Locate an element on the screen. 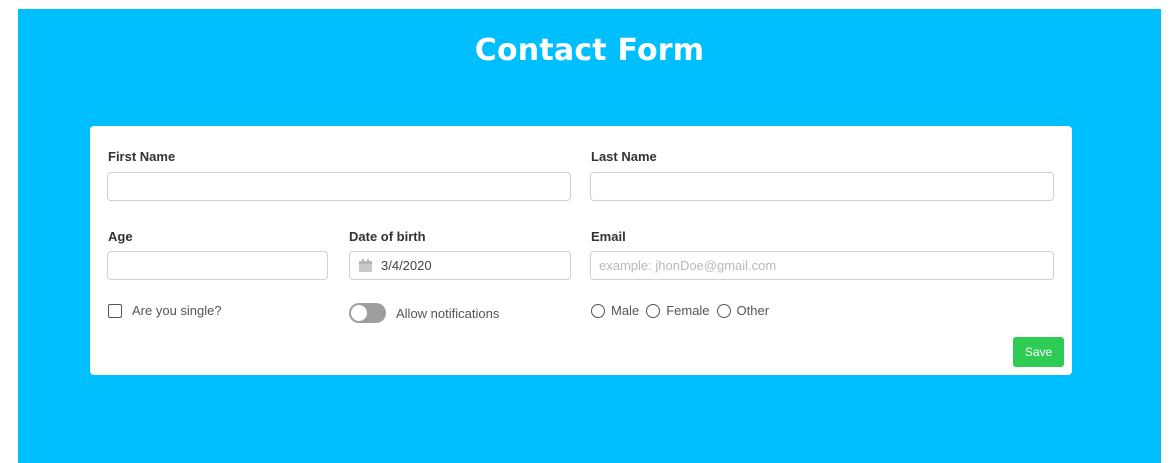 The width and height of the screenshot is (1171, 463). notifications-label: Allow notifications is located at coordinates (448, 313).